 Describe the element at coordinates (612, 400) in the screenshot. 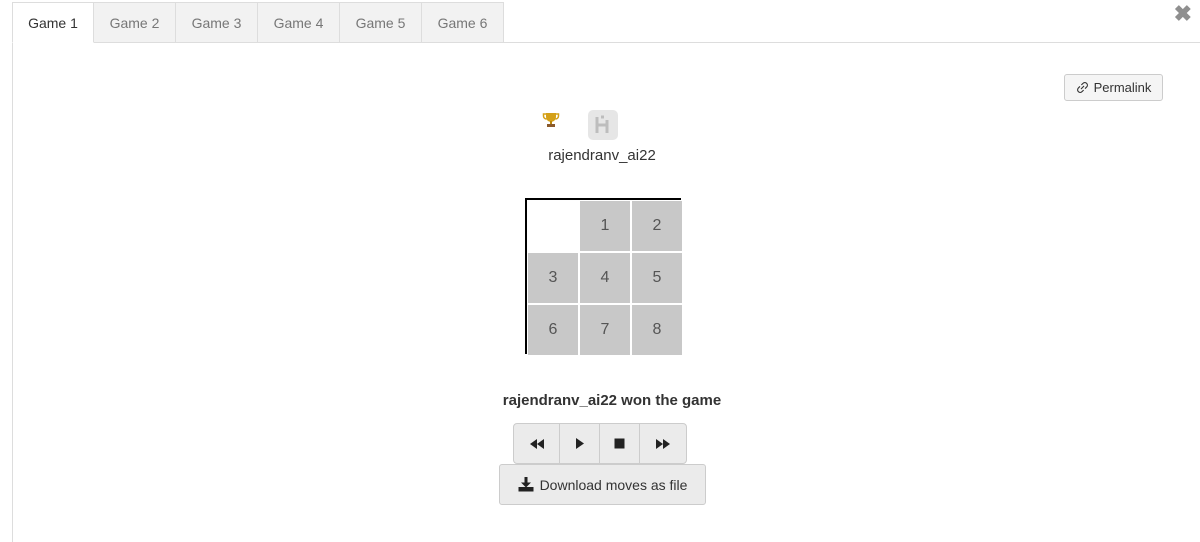

I see `game-result-status: rajendranv_ai22 won the game` at that location.